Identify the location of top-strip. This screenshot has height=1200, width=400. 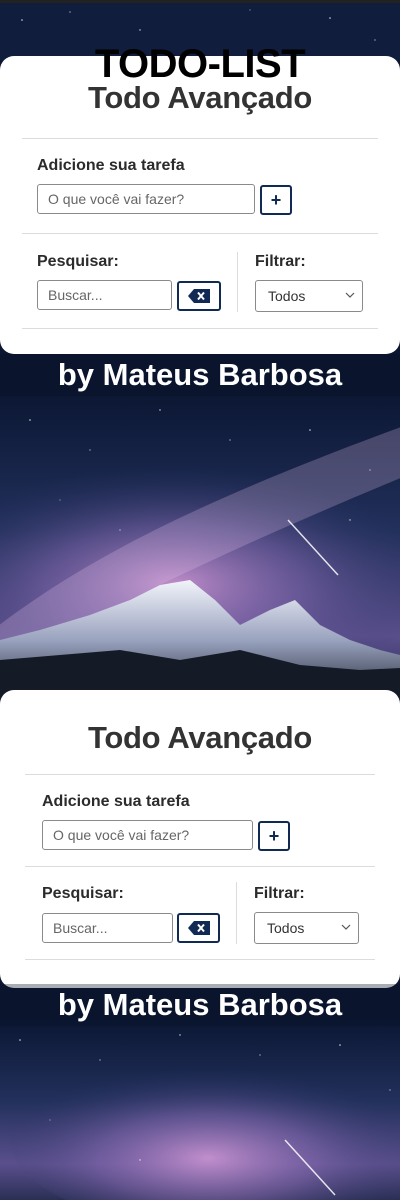
(200, 1).